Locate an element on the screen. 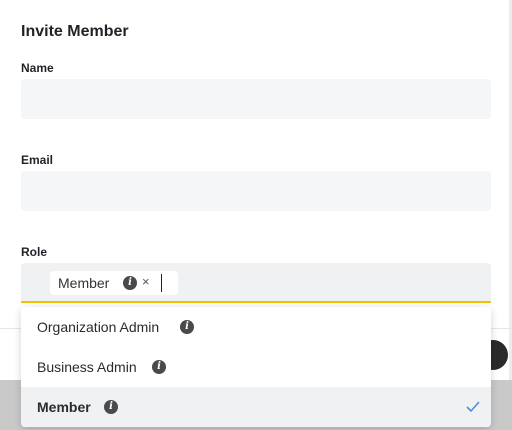 The image size is (512, 430). text-cursor is located at coordinates (161, 283).